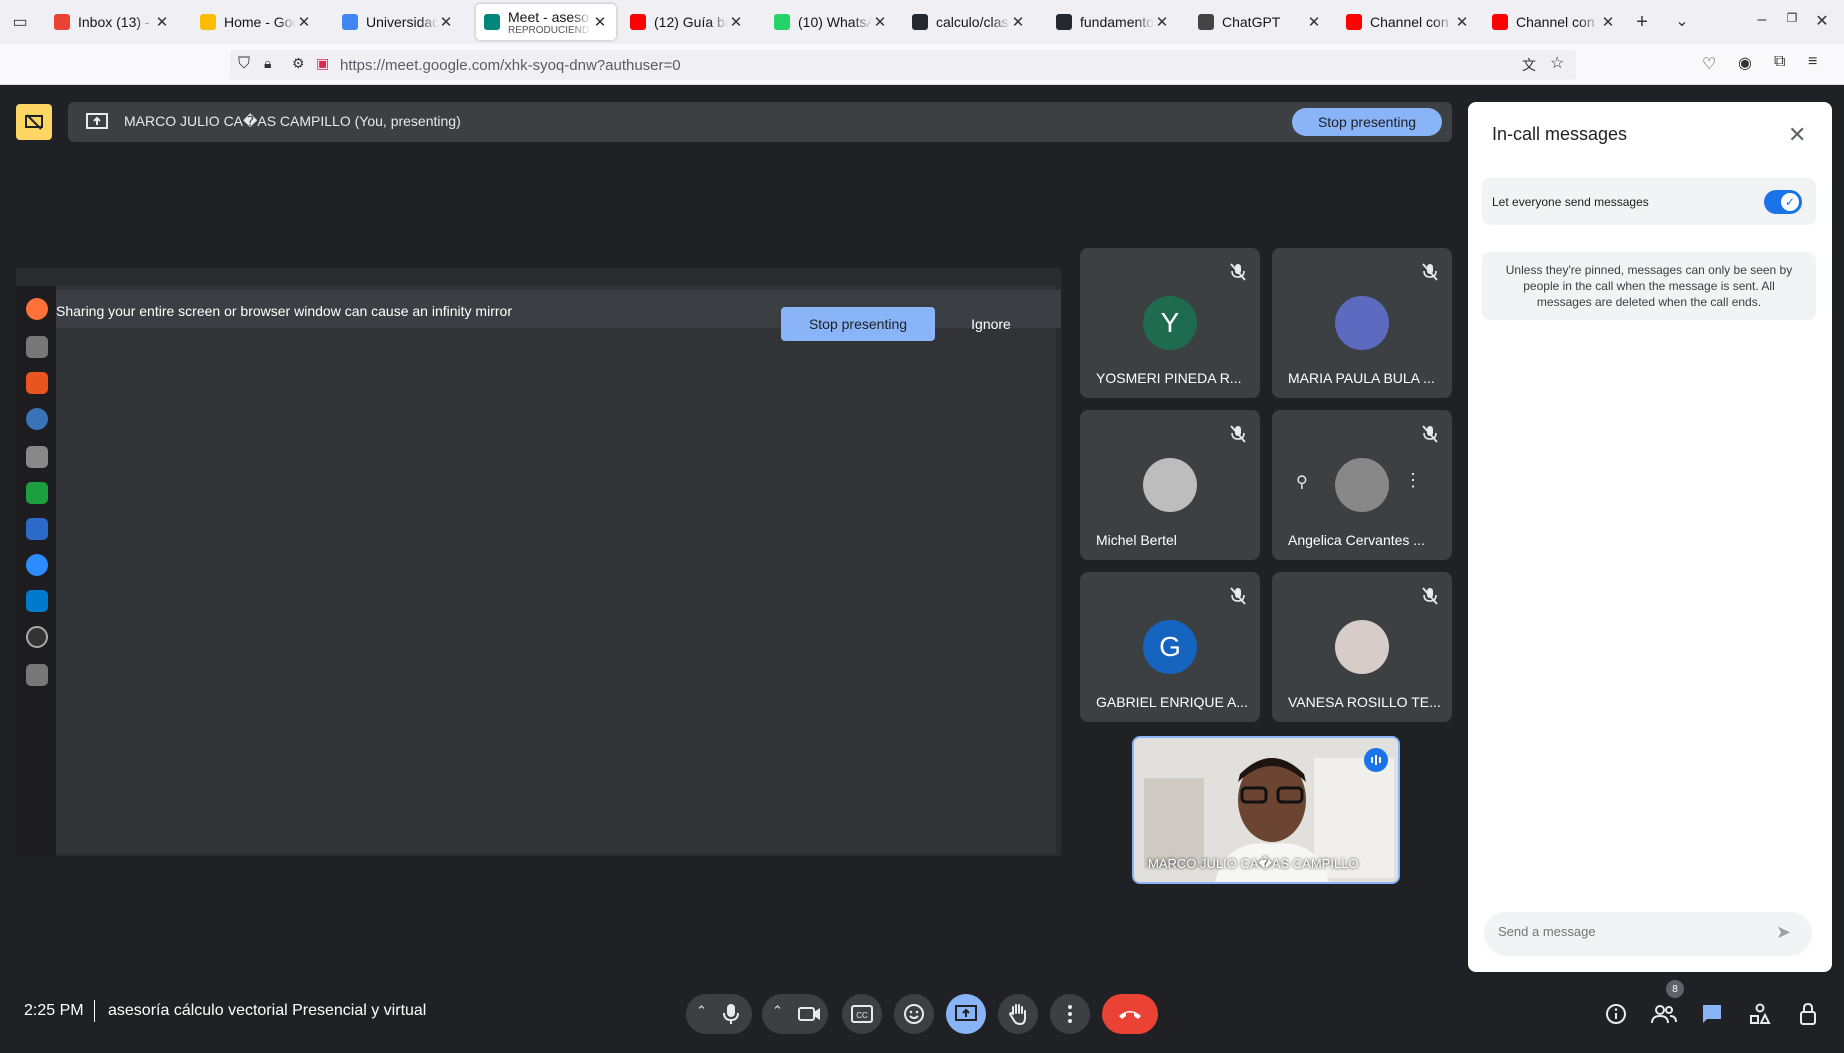 This screenshot has width=1844, height=1053. Describe the element at coordinates (350, 22) in the screenshot. I see `calendar-icon` at that location.